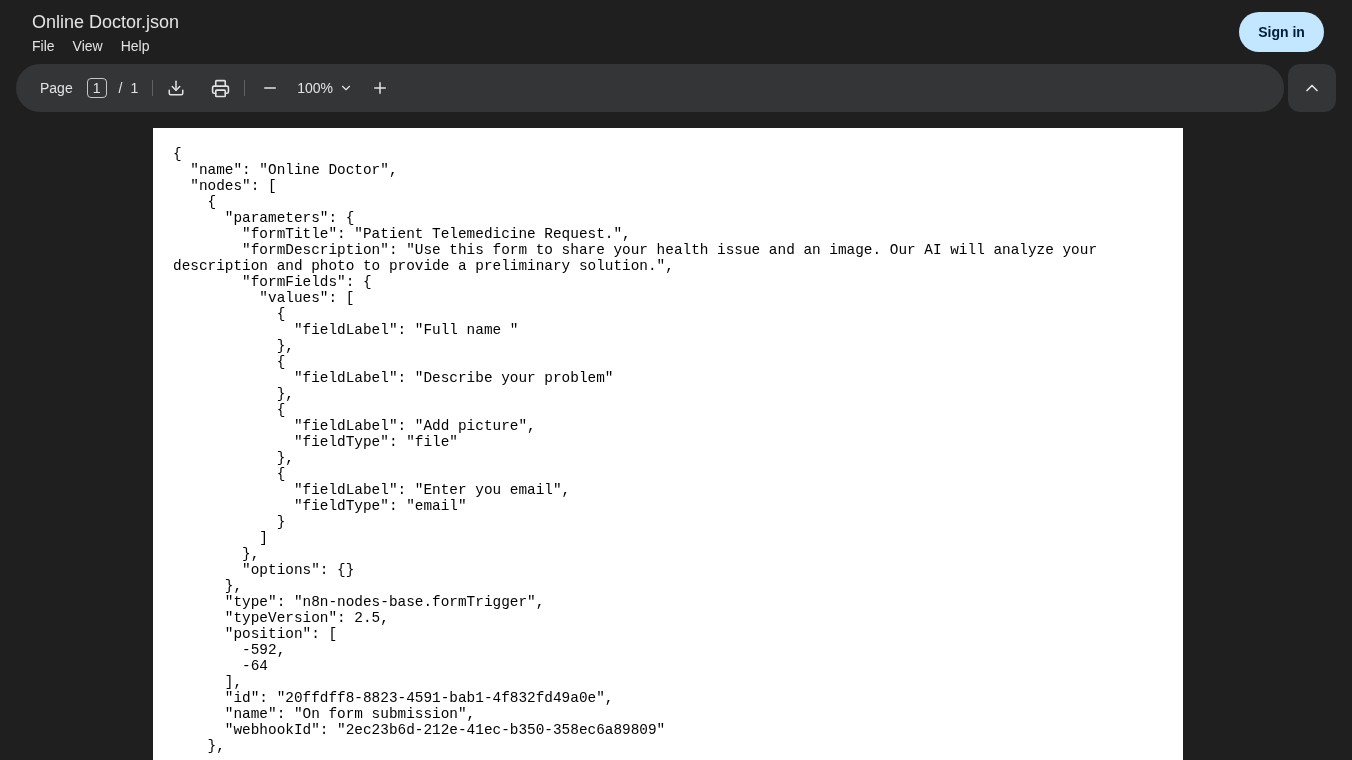  I want to click on code-line: "id": "20ffdff8-8823-4591-bab1-4f832fd49a0e",, so click(419, 698).